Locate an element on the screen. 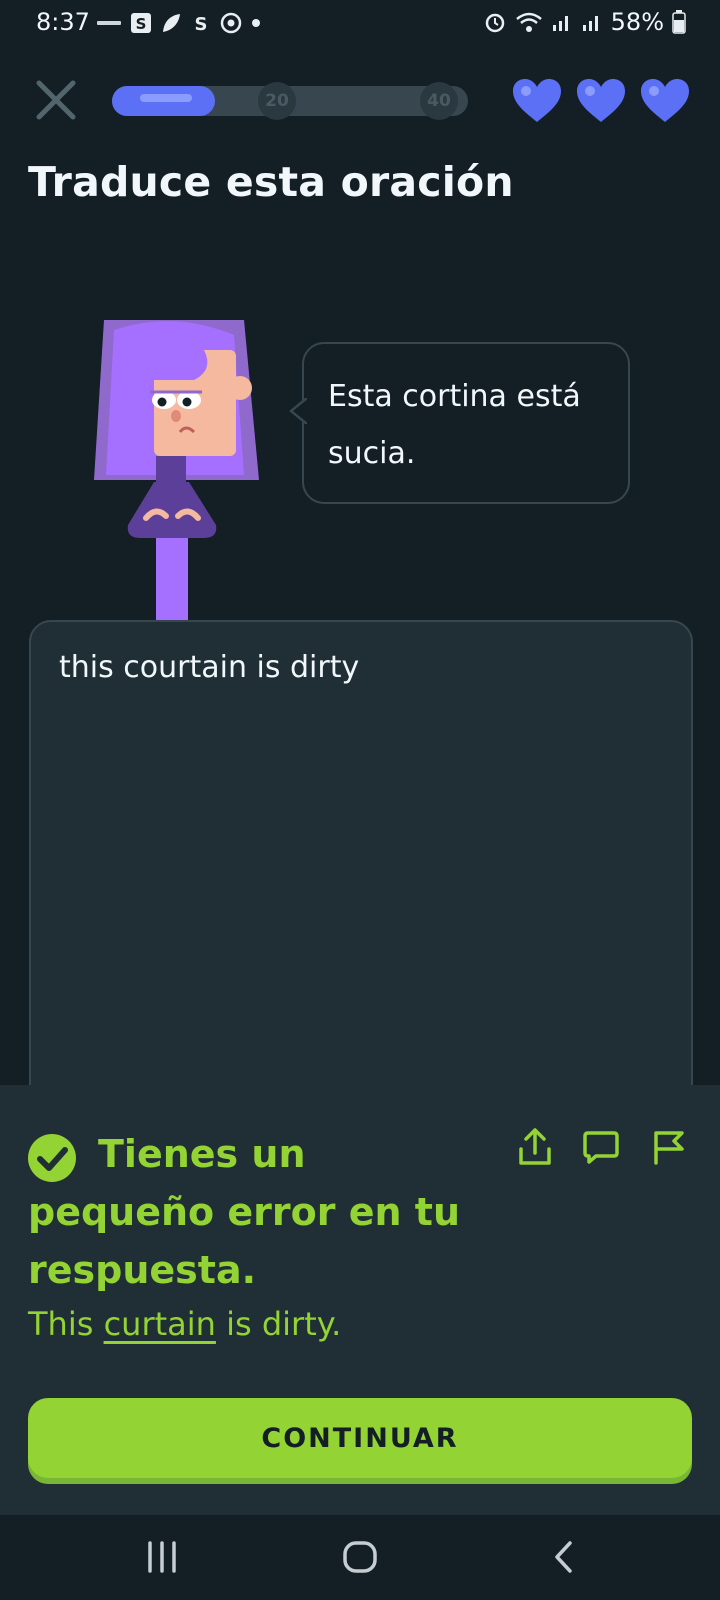 The height and width of the screenshot is (1600, 720). progress-bar: 20 40 is located at coordinates (290, 101).